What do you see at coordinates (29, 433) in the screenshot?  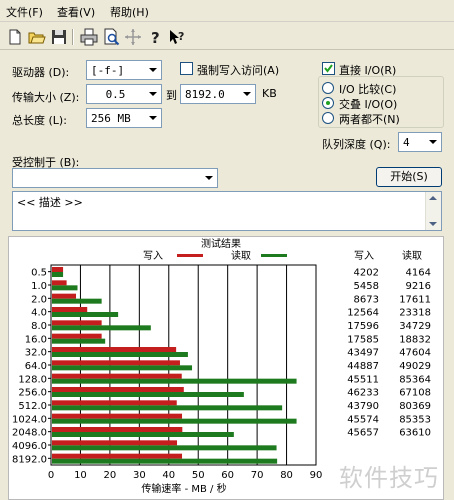 I see `category-label: 2048.0` at bounding box center [29, 433].